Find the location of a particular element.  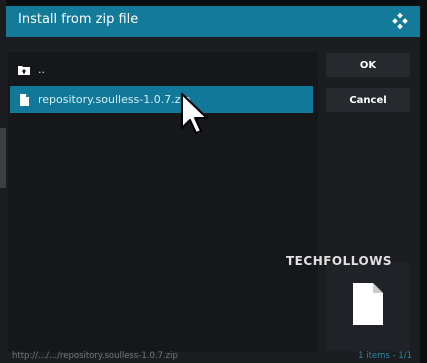

mouse-pointer-icon is located at coordinates (195, 116).